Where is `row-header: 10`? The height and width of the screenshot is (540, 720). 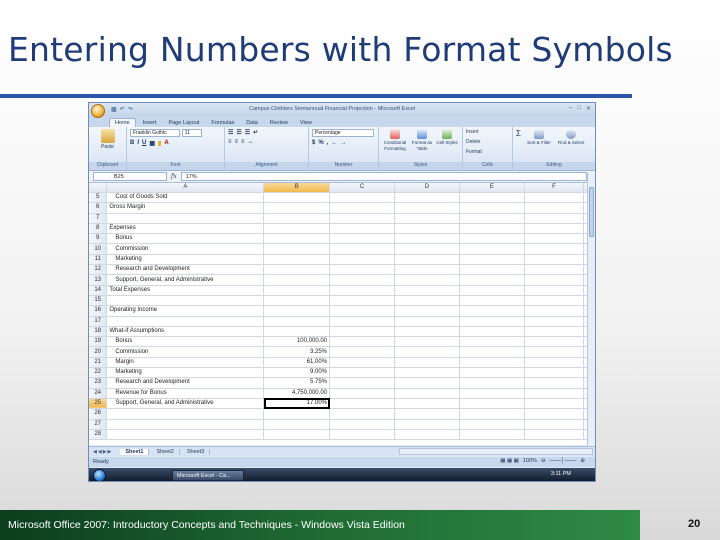
row-header: 10 is located at coordinates (98, 249).